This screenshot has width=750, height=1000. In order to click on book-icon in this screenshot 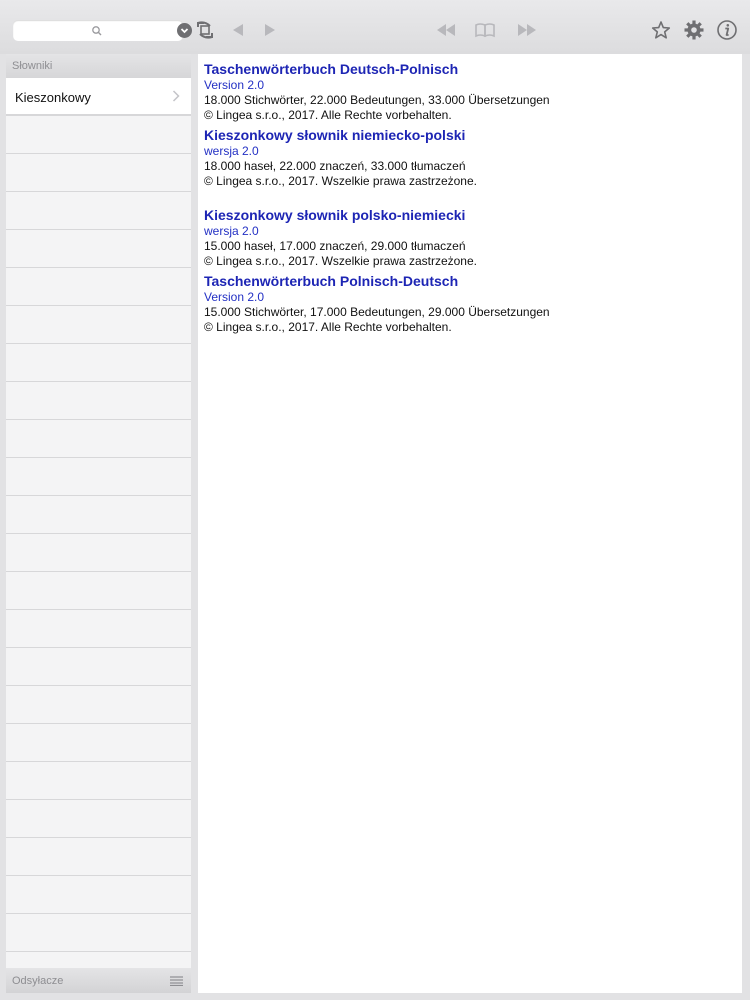, I will do `click(485, 30)`.